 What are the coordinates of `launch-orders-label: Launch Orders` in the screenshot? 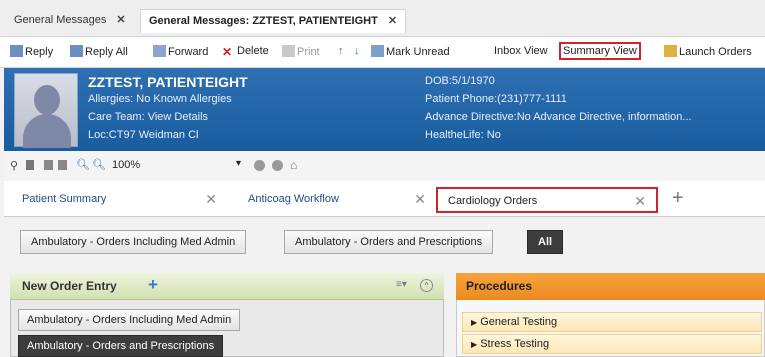 It's located at (715, 52).